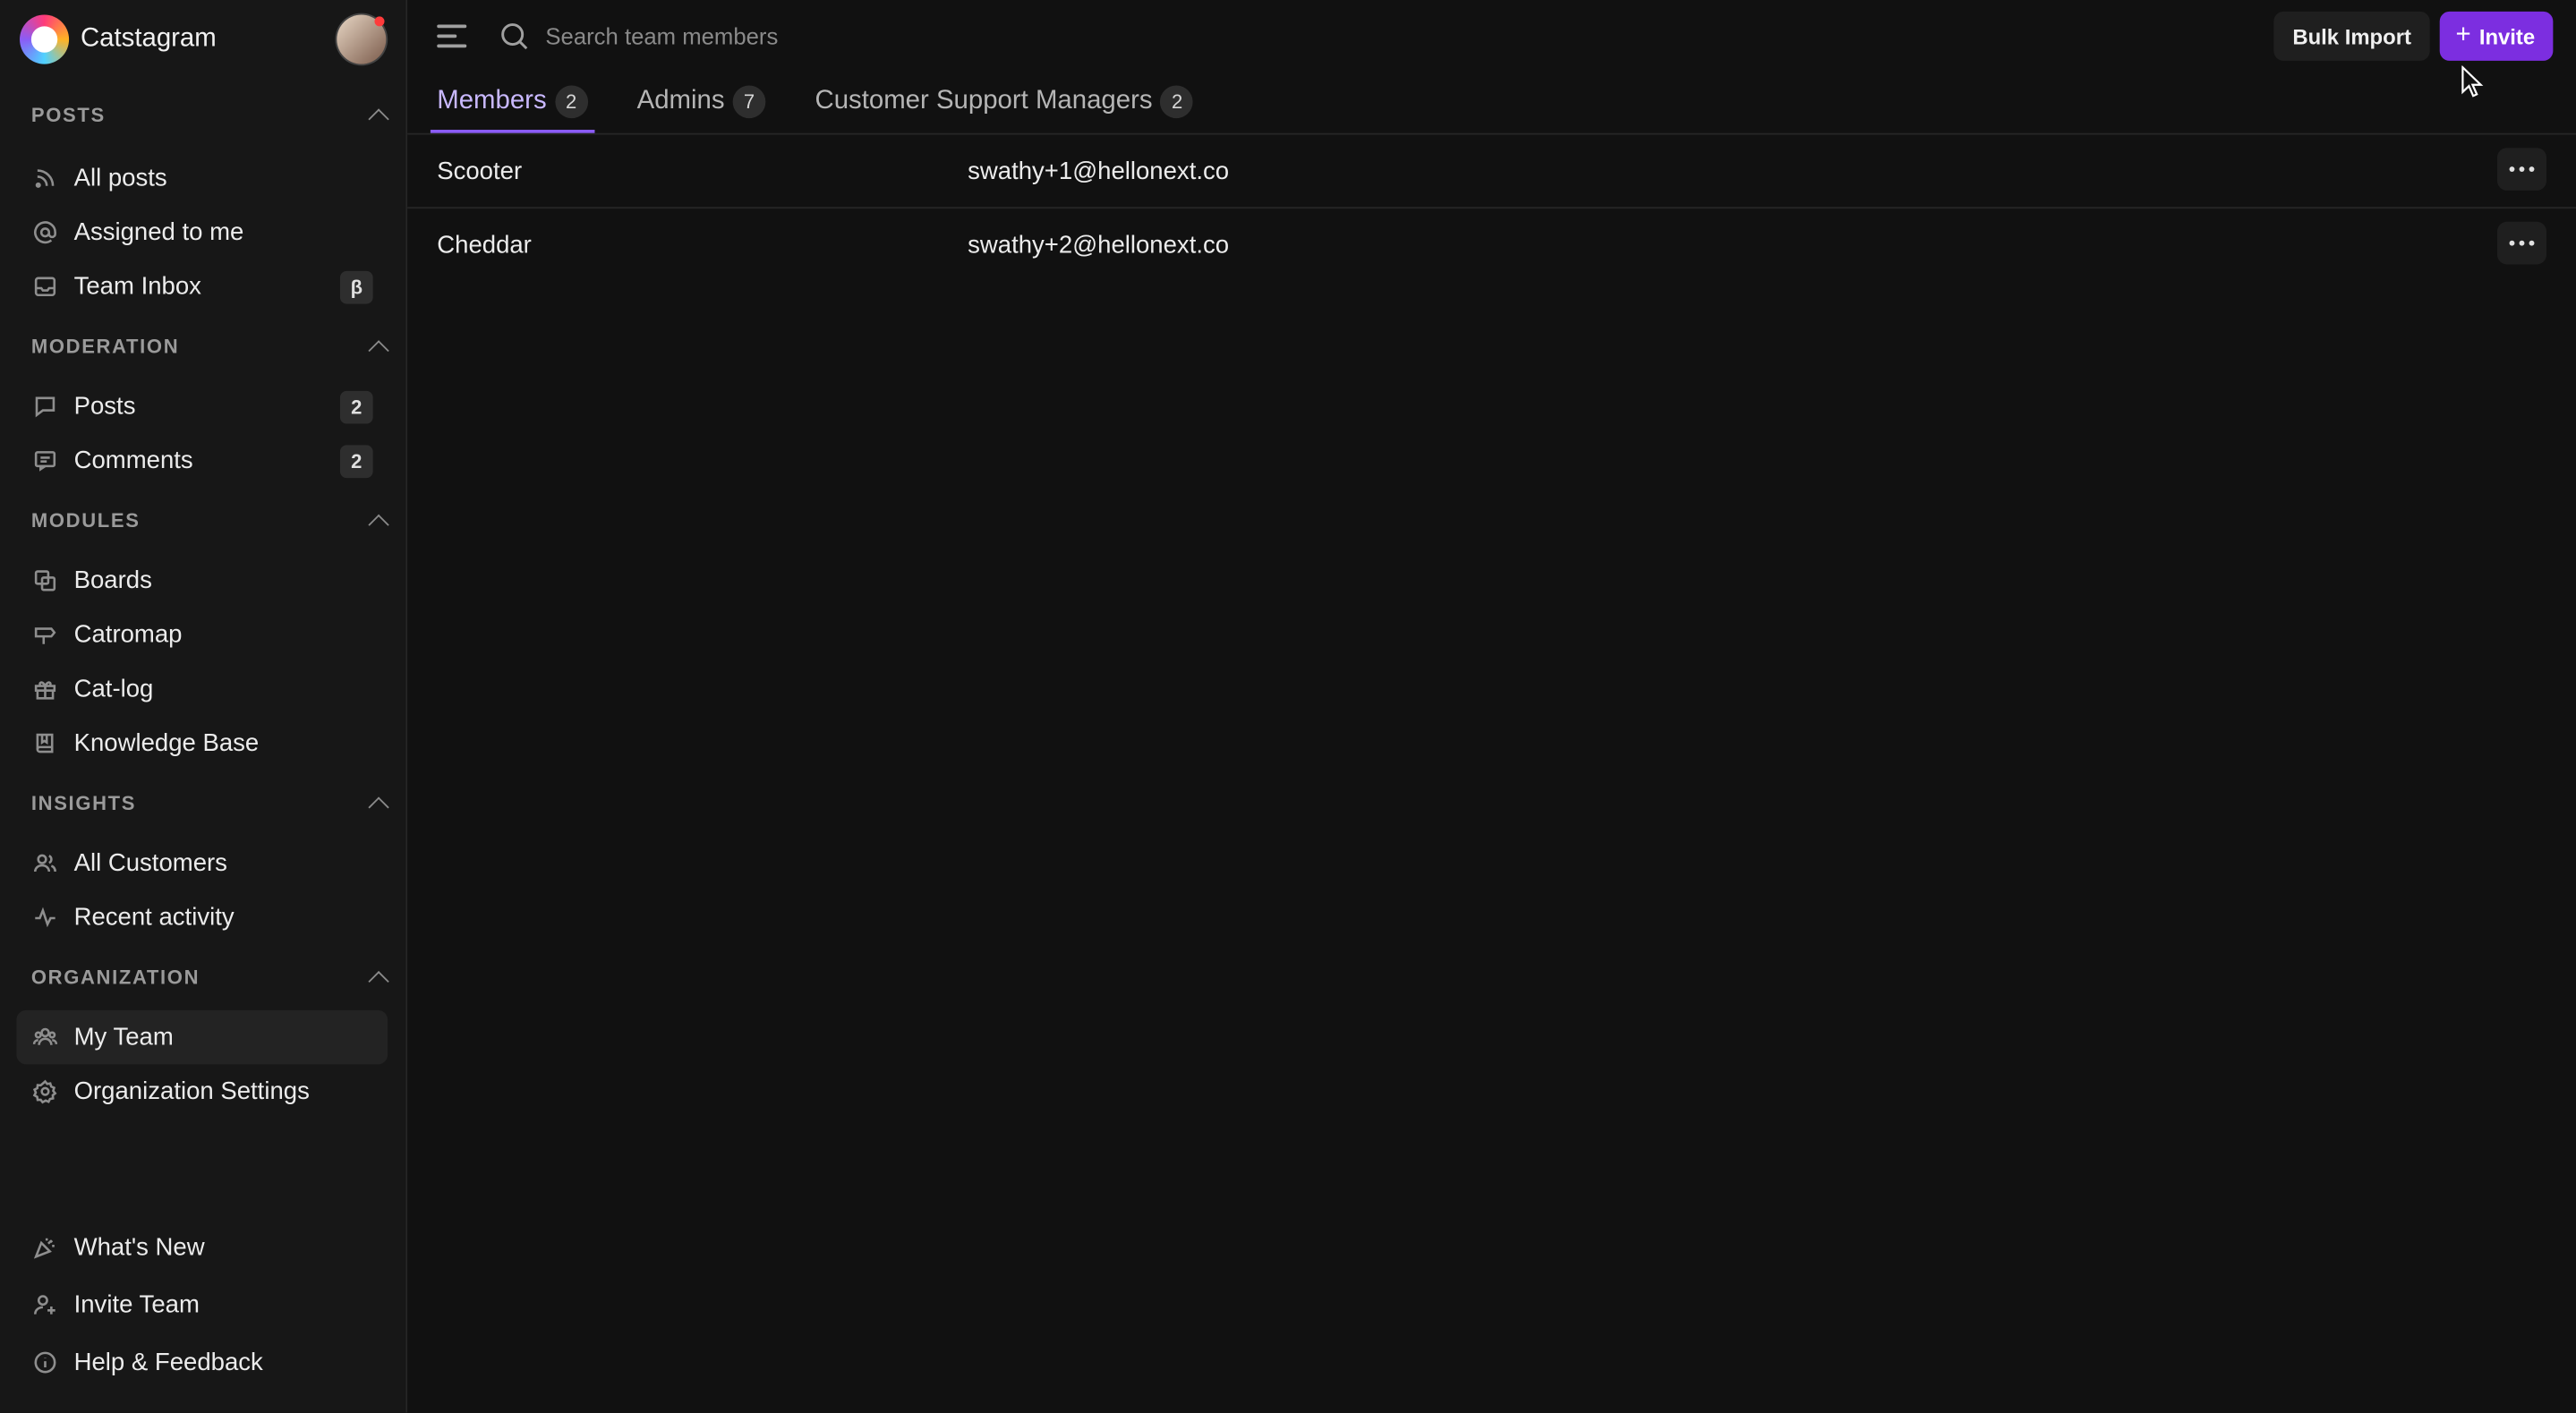 The width and height of the screenshot is (2576, 1413). What do you see at coordinates (792, 36) in the screenshot?
I see `search-input` at bounding box center [792, 36].